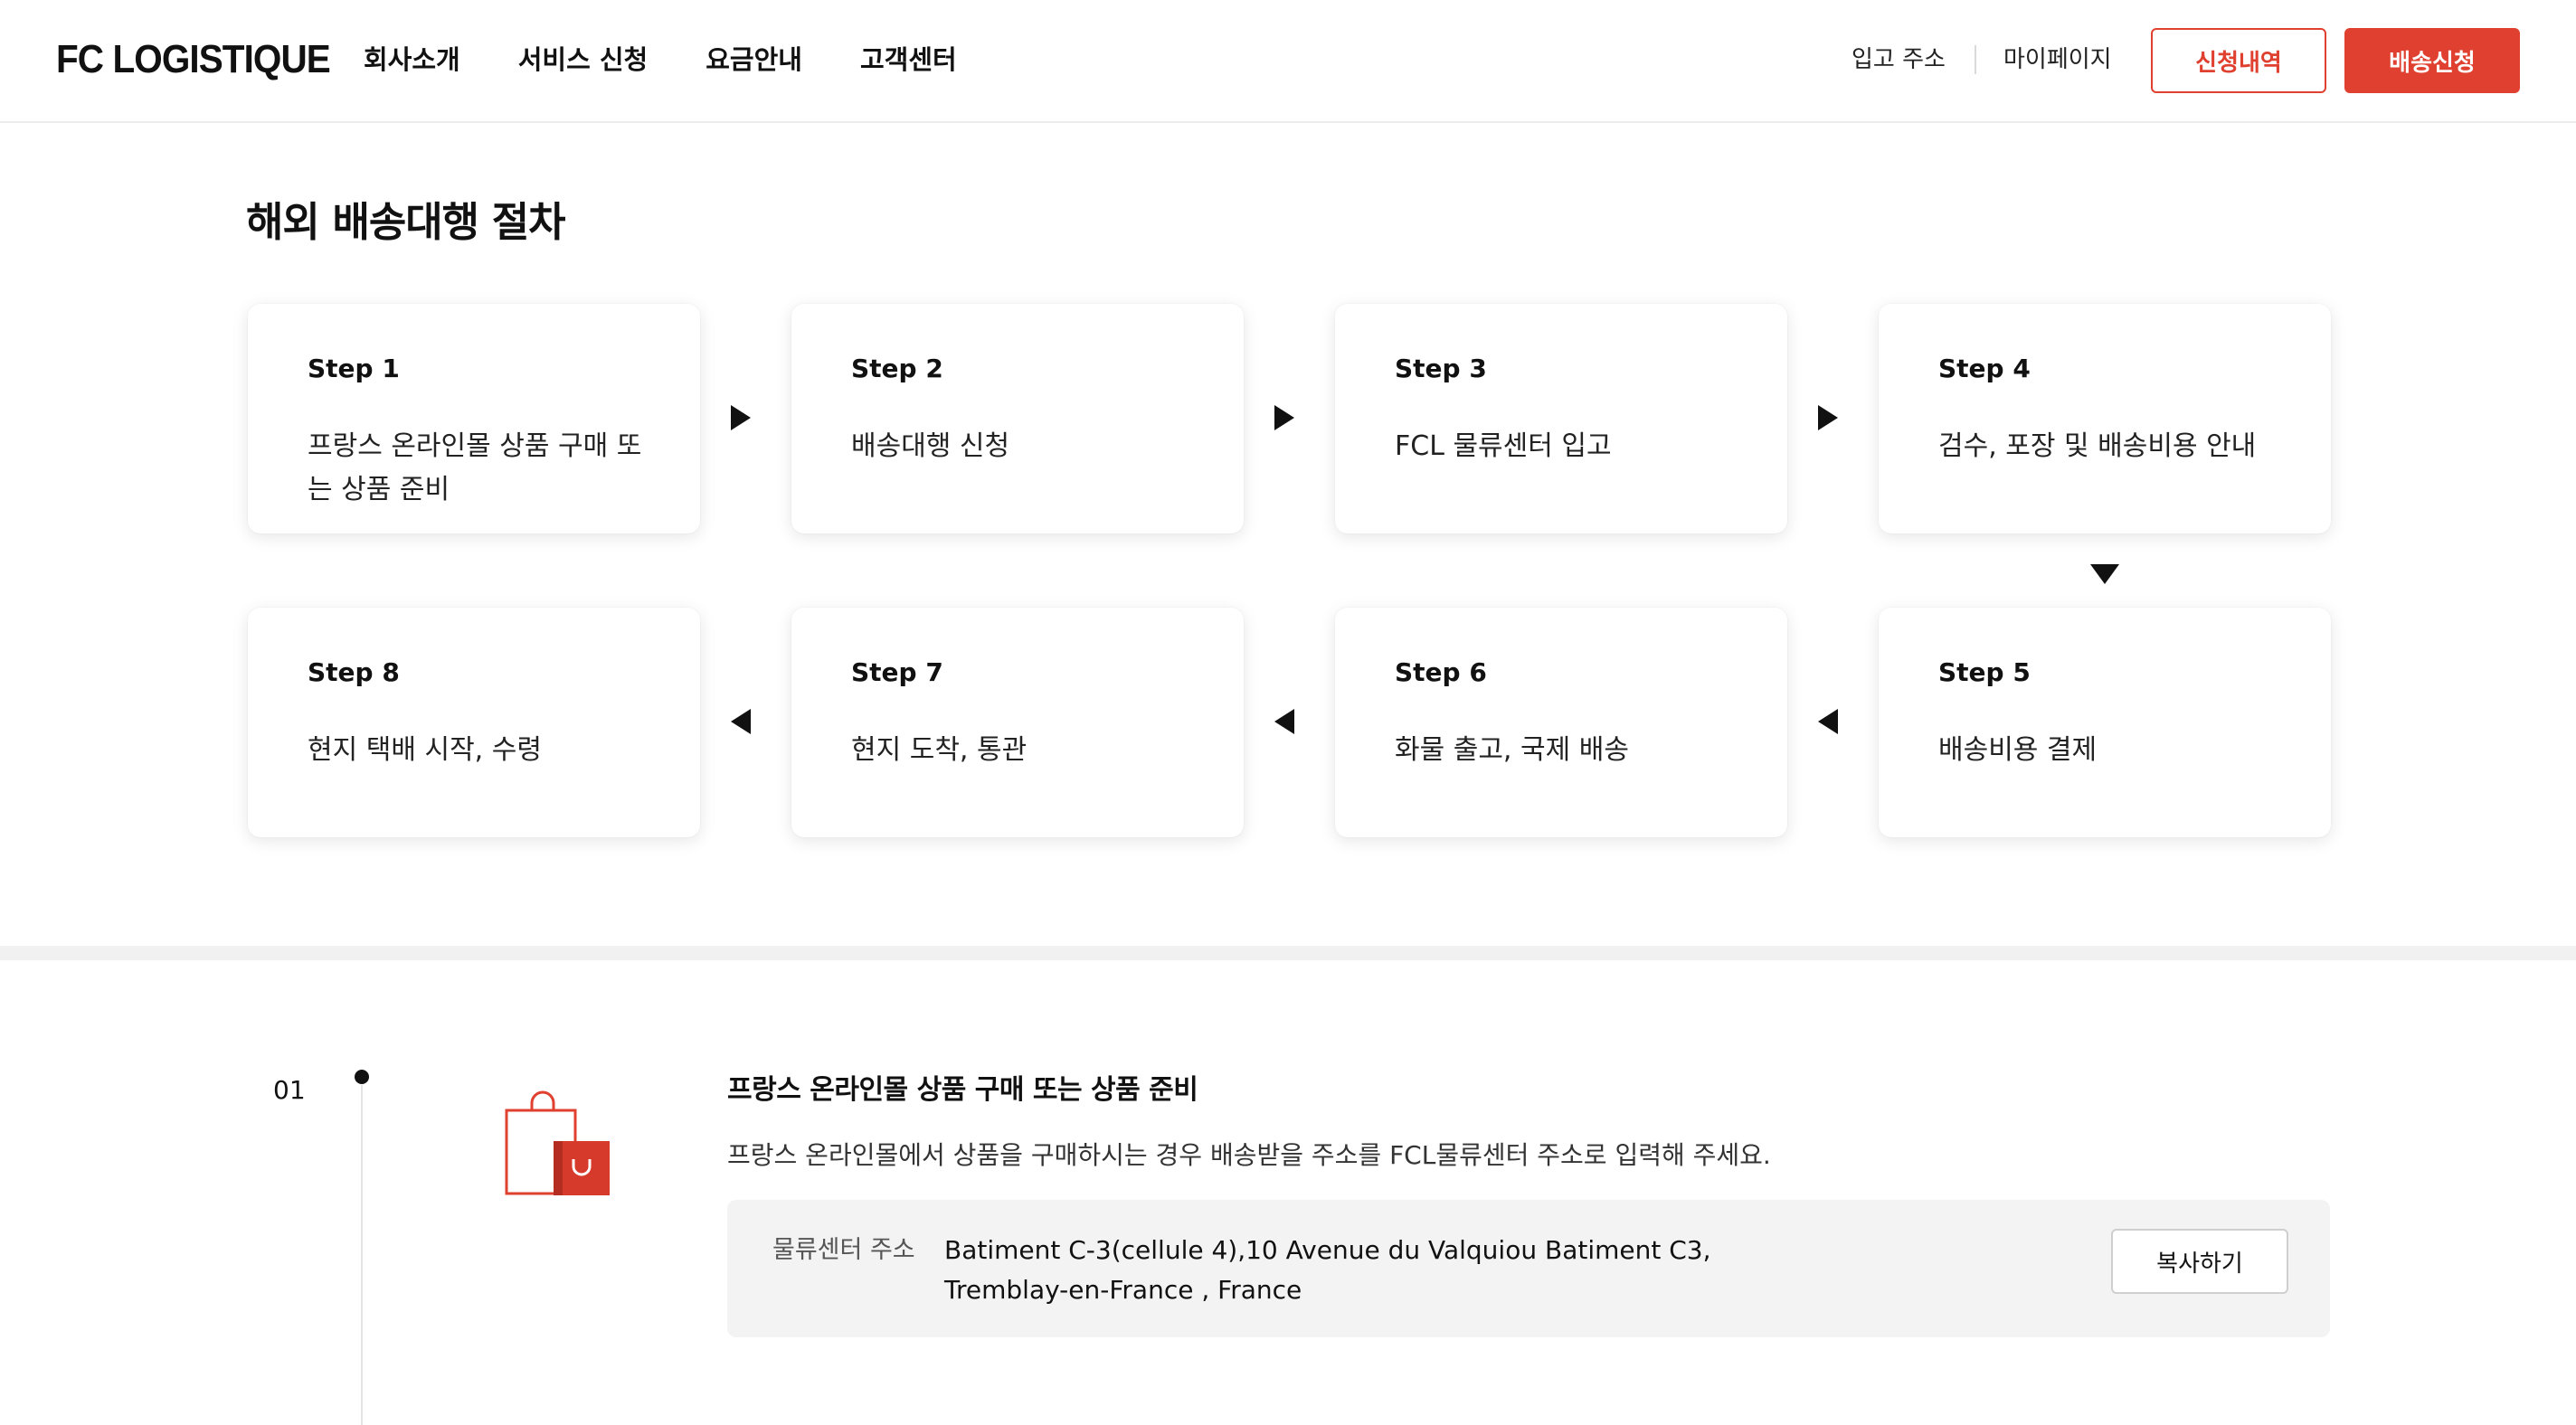  Describe the element at coordinates (1018, 418) in the screenshot. I see `step-card-2: Step 2 배송대행 신청` at that location.